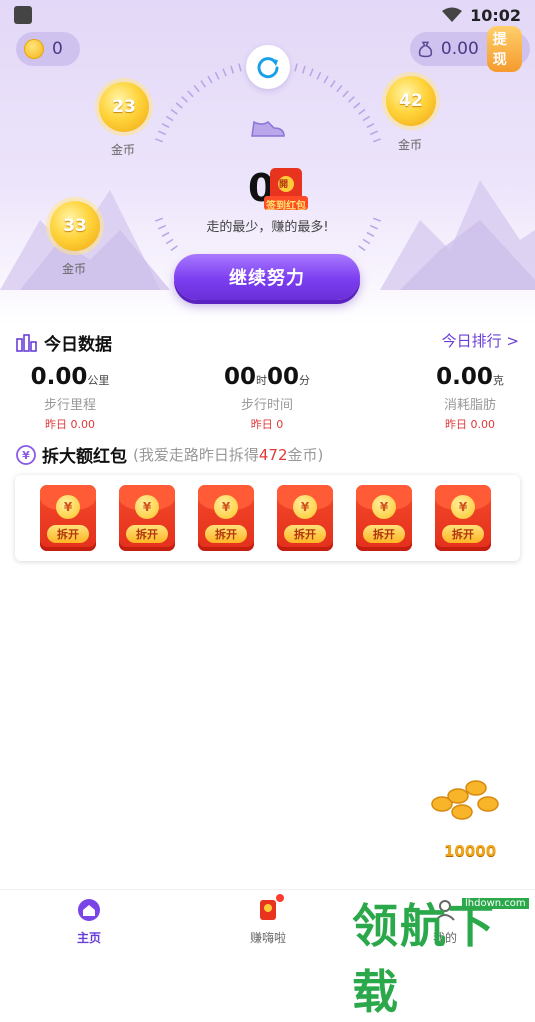 This screenshot has height=1022, width=535. What do you see at coordinates (240, 377) in the screenshot?
I see `stat-time-hours: 00` at bounding box center [240, 377].